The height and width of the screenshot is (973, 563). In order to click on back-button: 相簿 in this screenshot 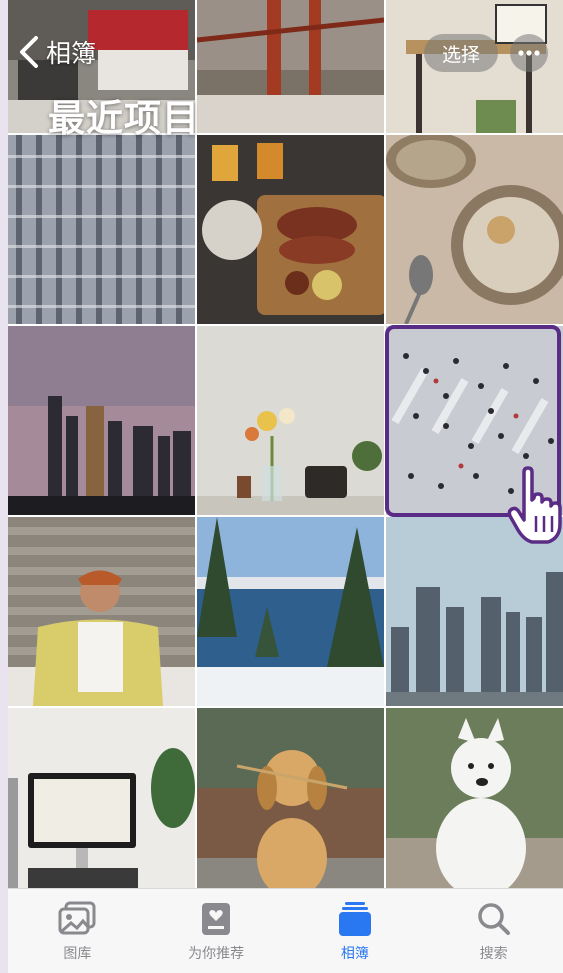, I will do `click(57, 52)`.